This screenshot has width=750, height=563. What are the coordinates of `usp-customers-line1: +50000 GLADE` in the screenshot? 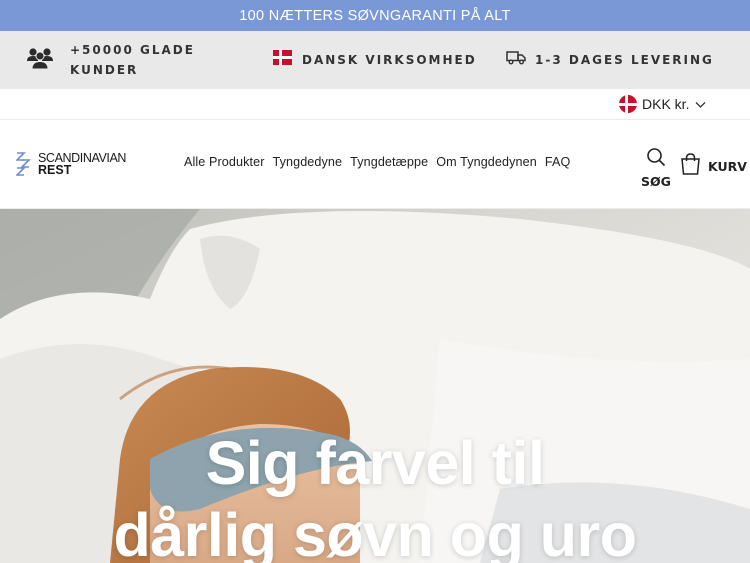 It's located at (132, 50).